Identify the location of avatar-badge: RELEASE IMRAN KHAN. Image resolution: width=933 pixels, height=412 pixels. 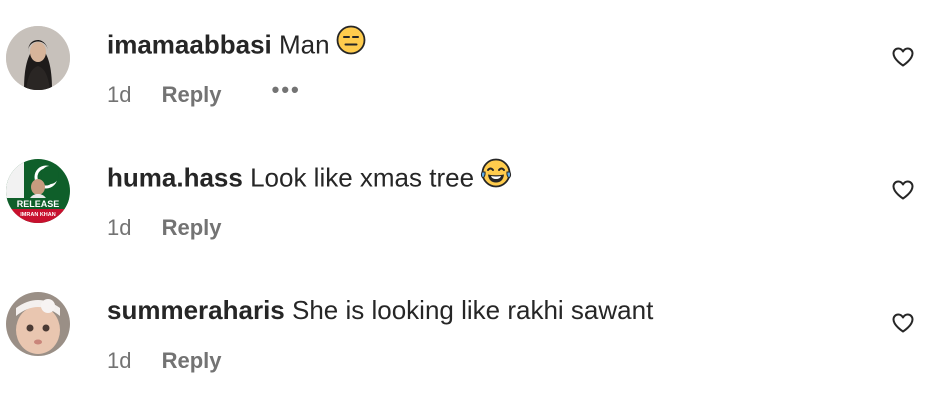
(38, 191).